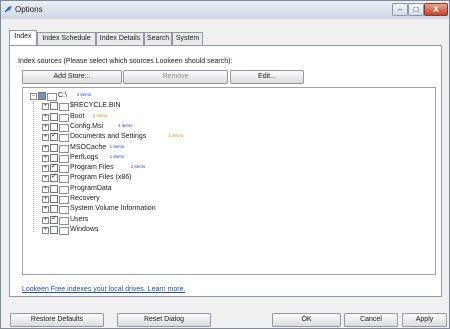  I want to click on window-title: Options, so click(29, 9).